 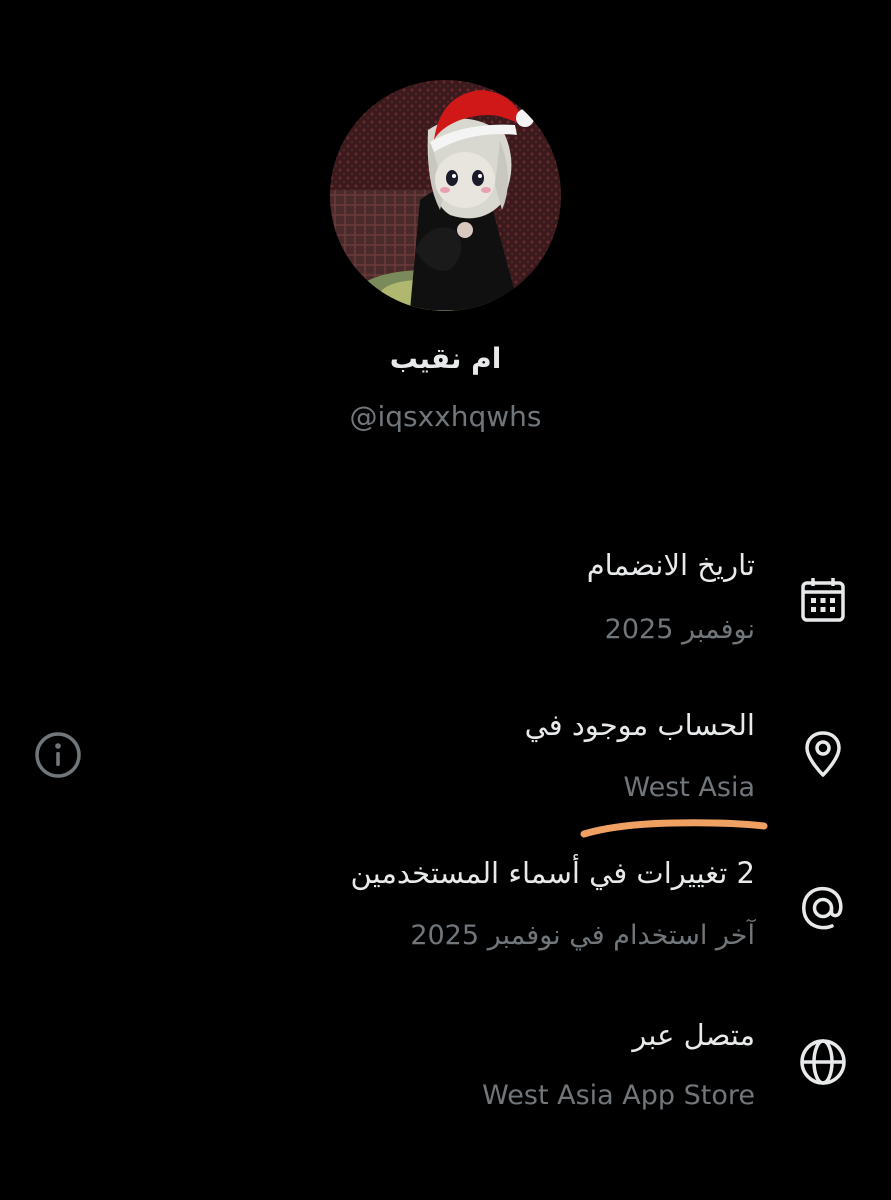 I want to click on profile-avatar, so click(x=445, y=195).